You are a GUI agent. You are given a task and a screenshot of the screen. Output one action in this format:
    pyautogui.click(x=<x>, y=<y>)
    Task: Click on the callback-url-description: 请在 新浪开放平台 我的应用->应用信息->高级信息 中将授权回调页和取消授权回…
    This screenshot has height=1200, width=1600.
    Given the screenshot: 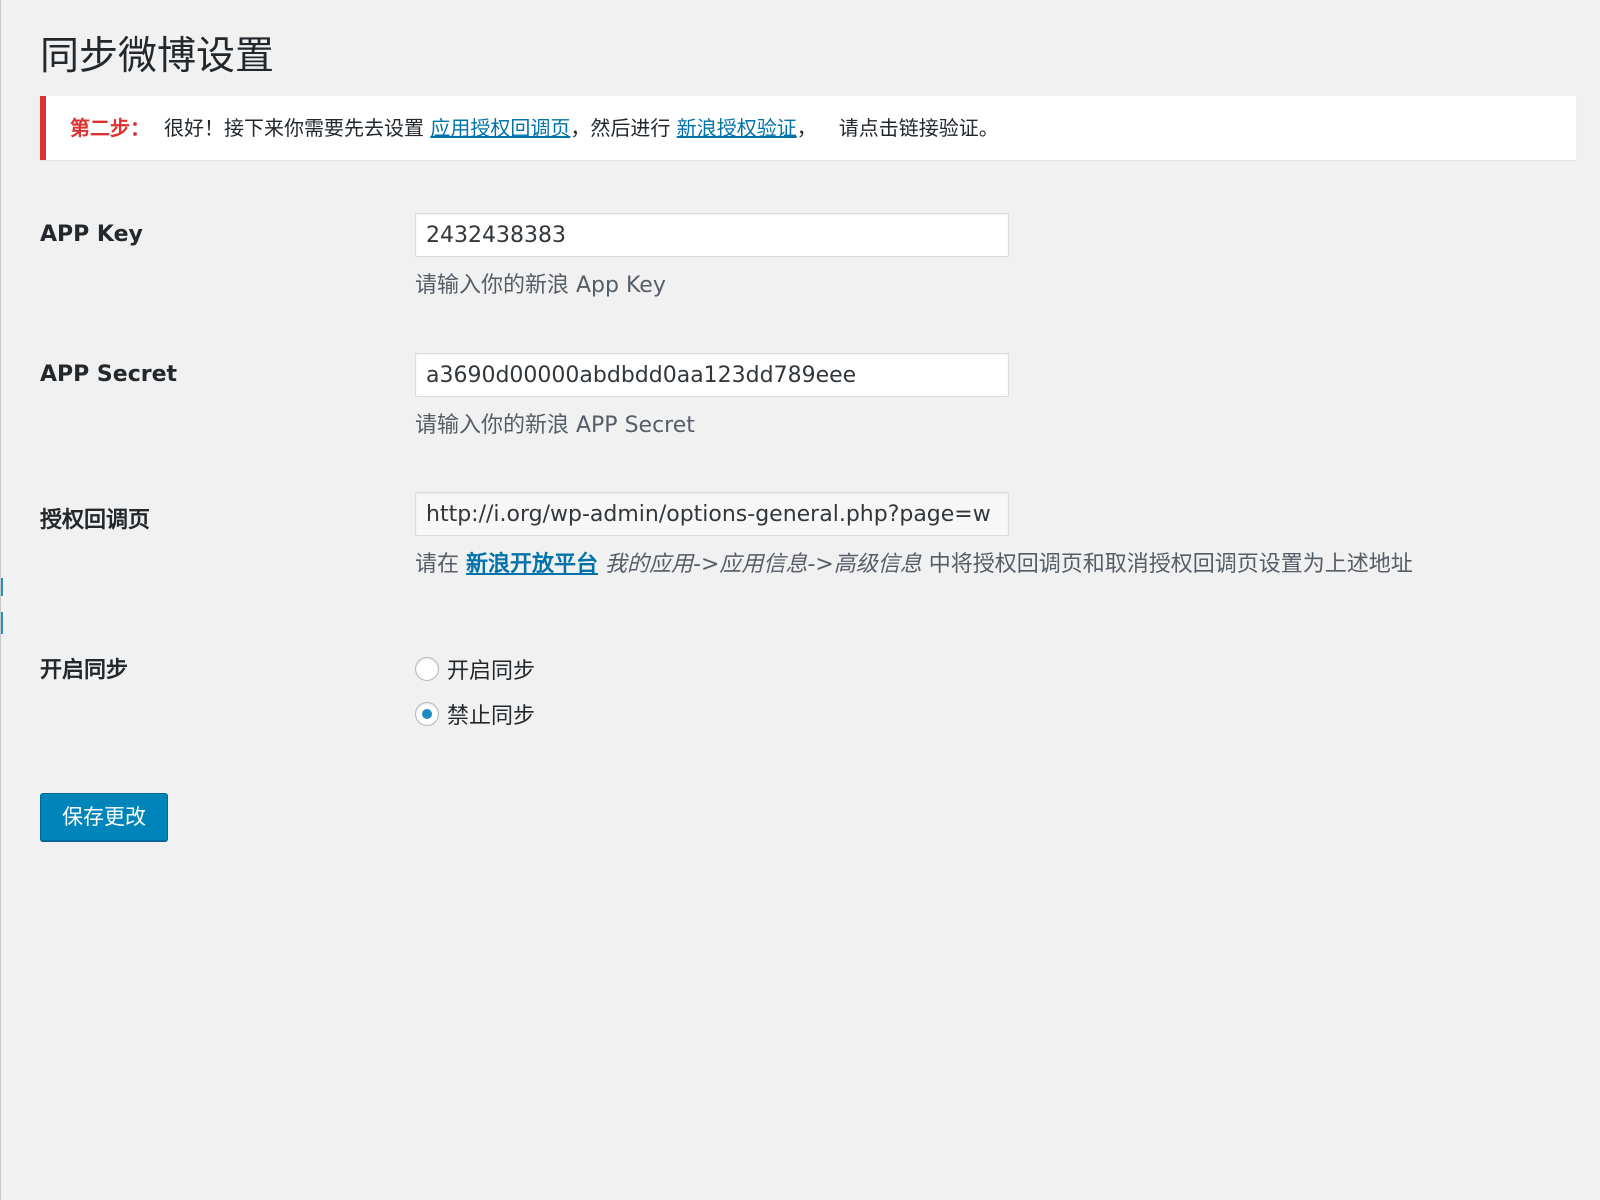 What is the action you would take?
    pyautogui.click(x=914, y=562)
    